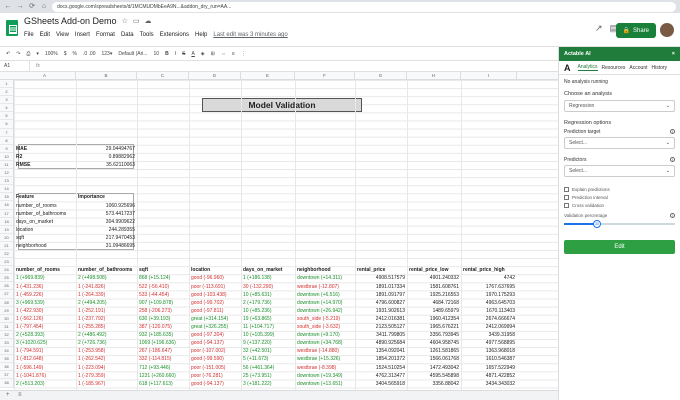  I want to click on share-button: 🔒 Share, so click(635, 30).